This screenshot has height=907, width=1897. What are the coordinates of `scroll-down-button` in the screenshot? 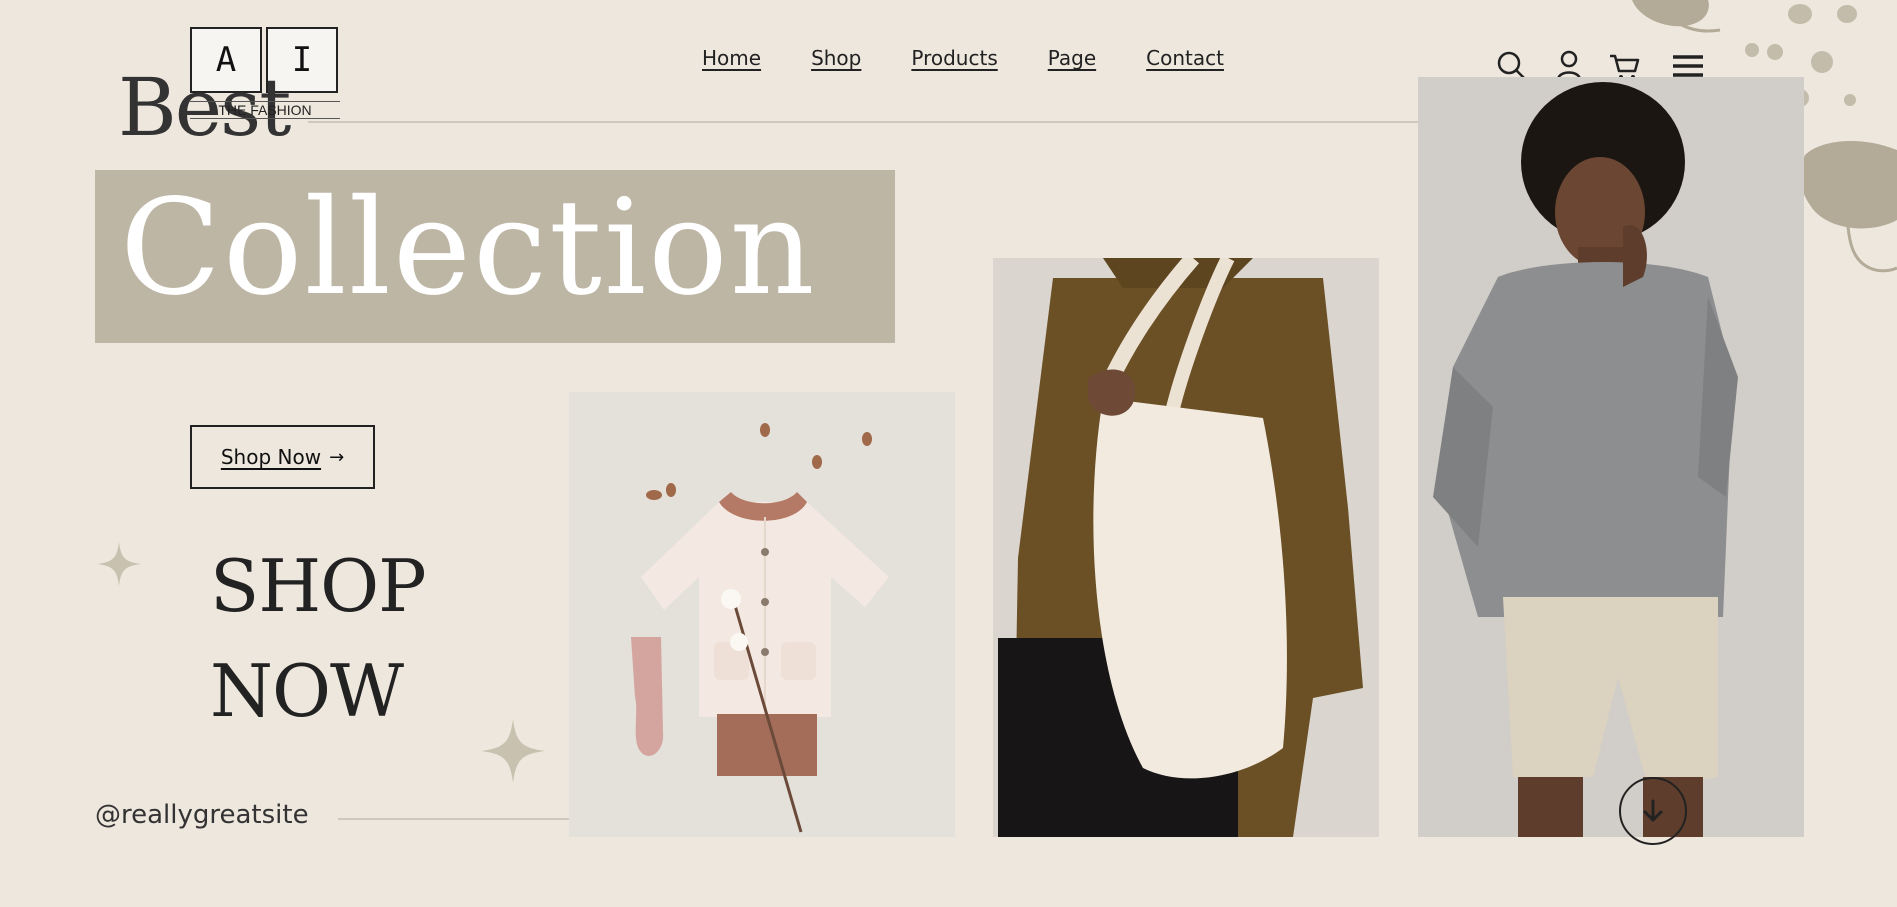 It's located at (1653, 811).